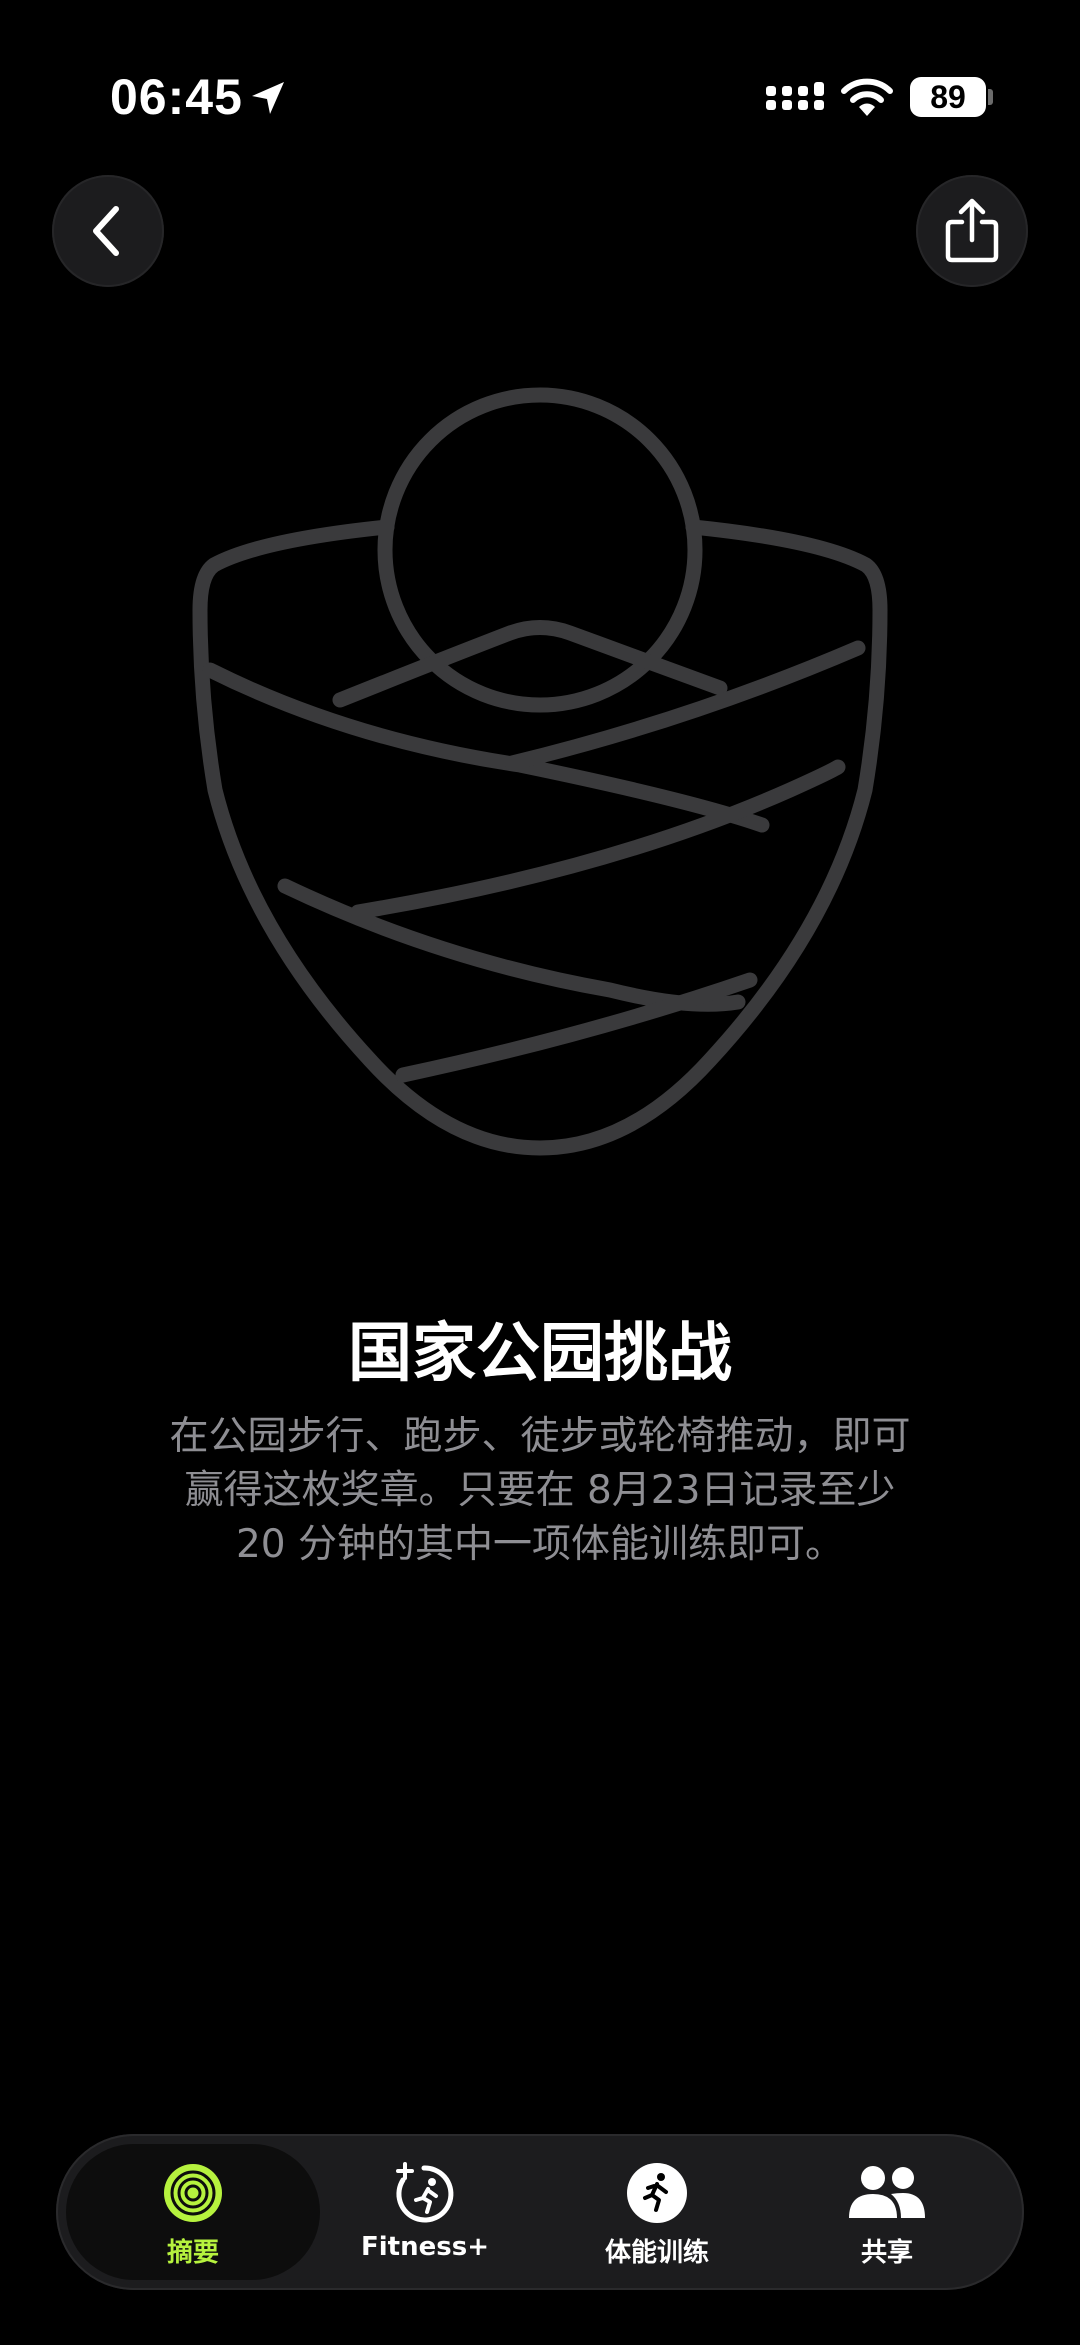  Describe the element at coordinates (268, 98) in the screenshot. I see `location-arrow-icon` at that location.